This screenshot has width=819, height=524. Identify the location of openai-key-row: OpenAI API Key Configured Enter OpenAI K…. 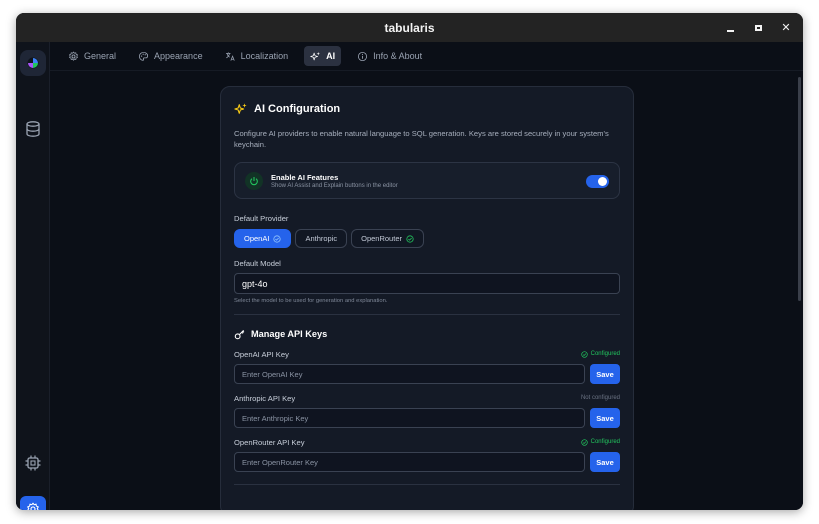
(427, 366).